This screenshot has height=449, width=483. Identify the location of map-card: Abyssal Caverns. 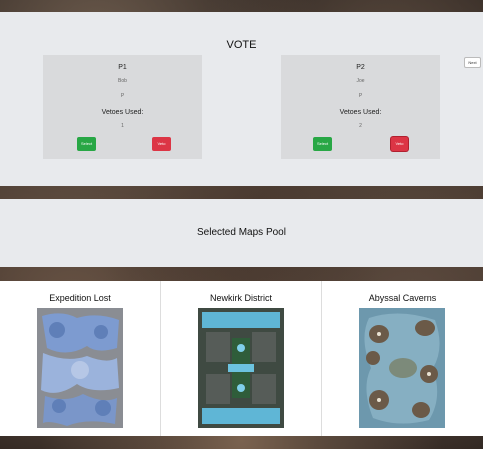
(402, 358).